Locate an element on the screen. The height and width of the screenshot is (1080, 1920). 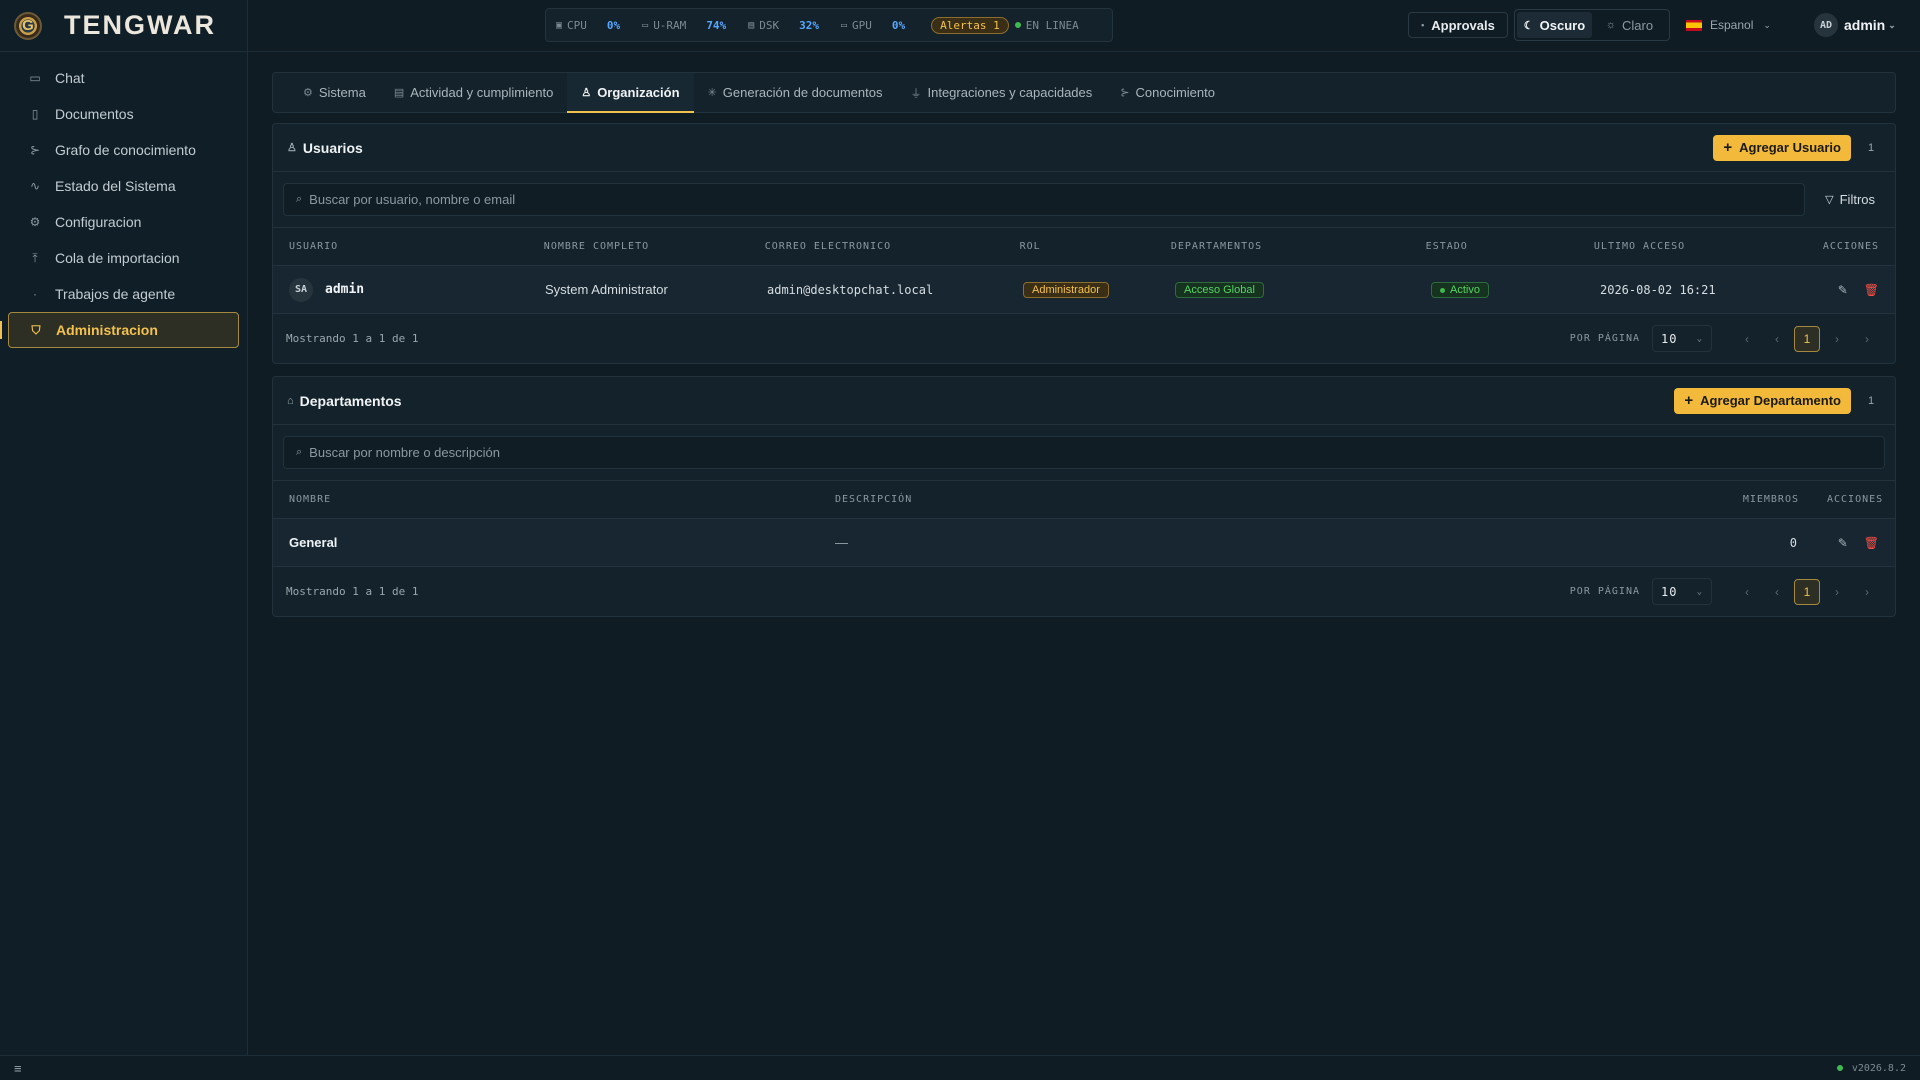
approvals-button: • Approvals is located at coordinates (1458, 25).